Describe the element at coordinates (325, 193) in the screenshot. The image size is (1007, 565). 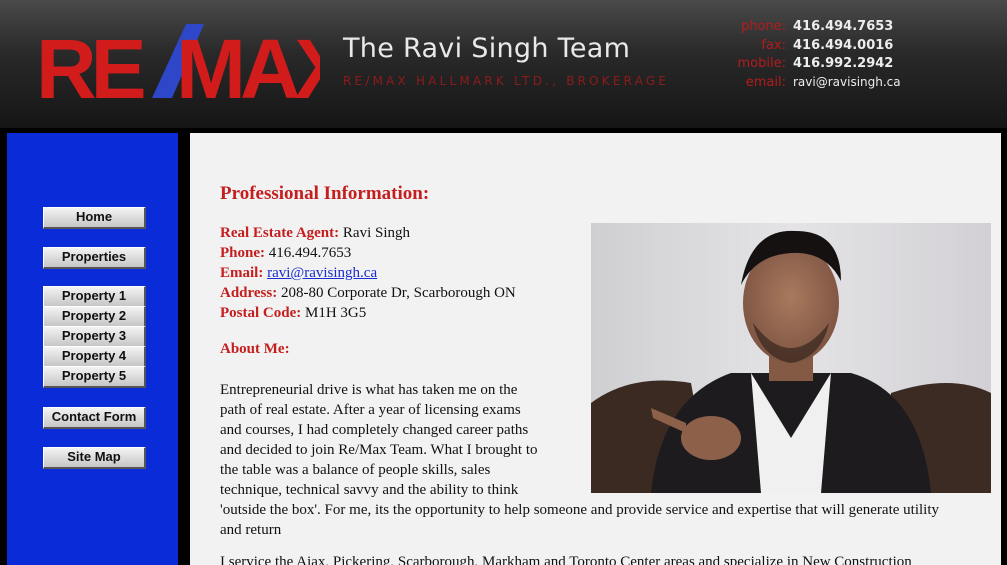
I see `page-title: Professional Information:` at that location.